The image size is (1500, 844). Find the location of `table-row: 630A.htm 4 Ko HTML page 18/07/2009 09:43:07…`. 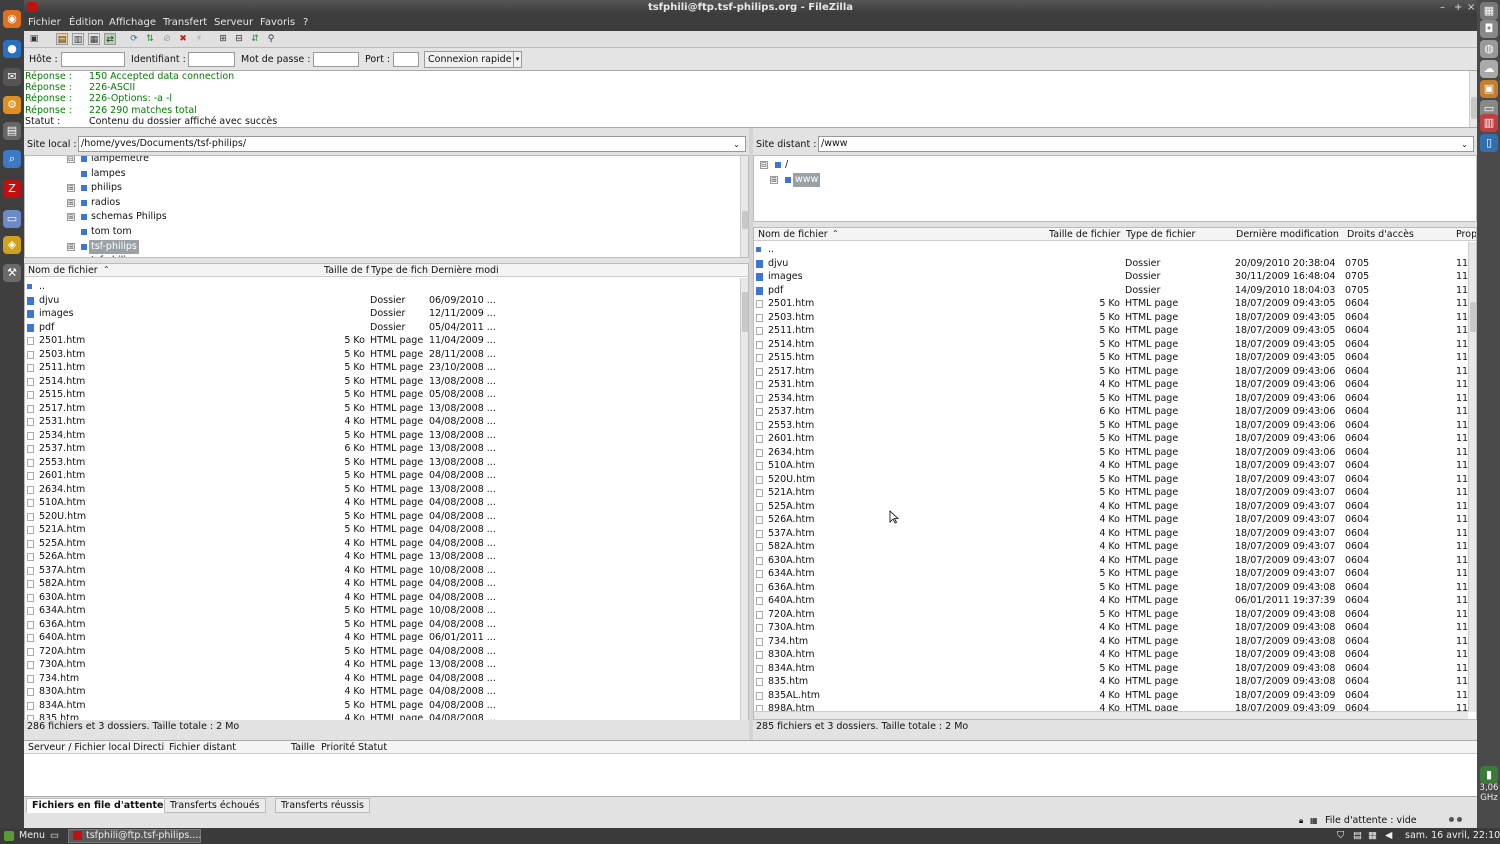

table-row: 630A.htm 4 Ko HTML page 18/07/2009 09:43:07… is located at coordinates (1115, 561).